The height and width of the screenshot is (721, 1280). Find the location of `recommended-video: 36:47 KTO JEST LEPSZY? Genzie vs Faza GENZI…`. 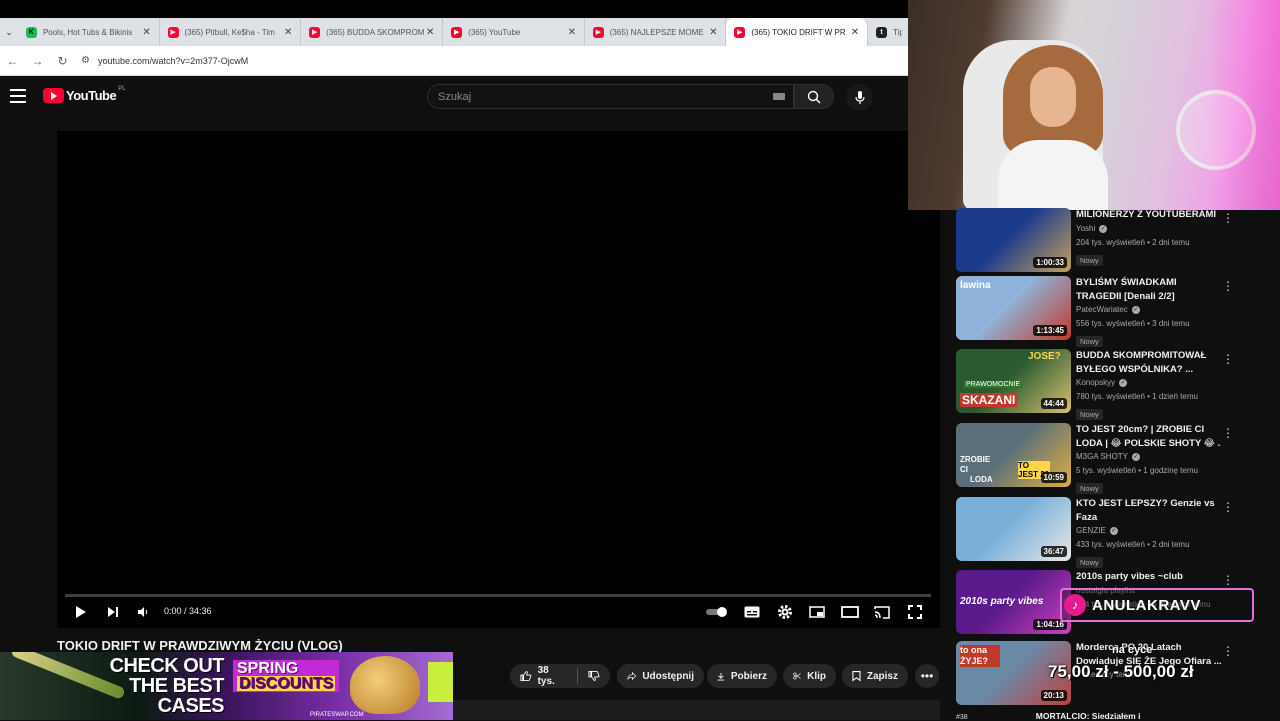

recommended-video: 36:47 KTO JEST LEPSZY? Genzie vs Faza GENZI… is located at coordinates (1098, 532).